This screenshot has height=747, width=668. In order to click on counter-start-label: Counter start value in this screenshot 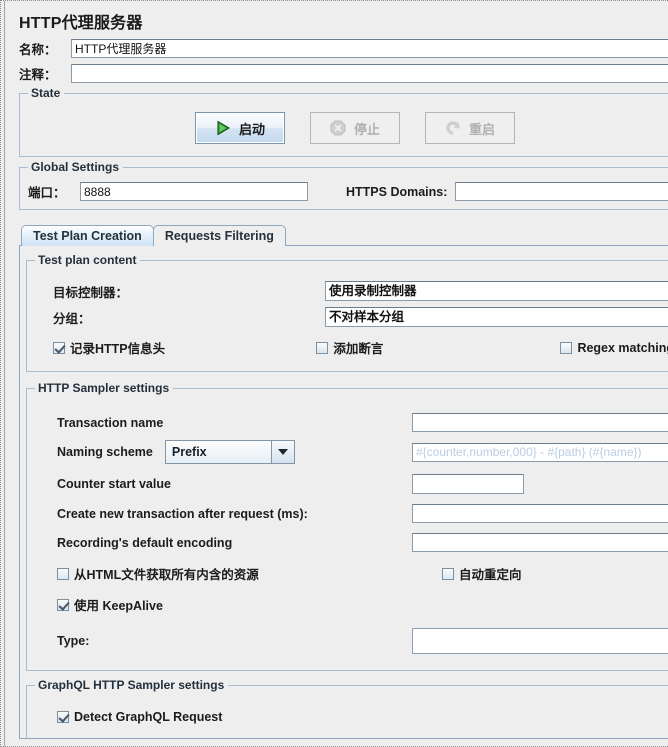, I will do `click(114, 484)`.